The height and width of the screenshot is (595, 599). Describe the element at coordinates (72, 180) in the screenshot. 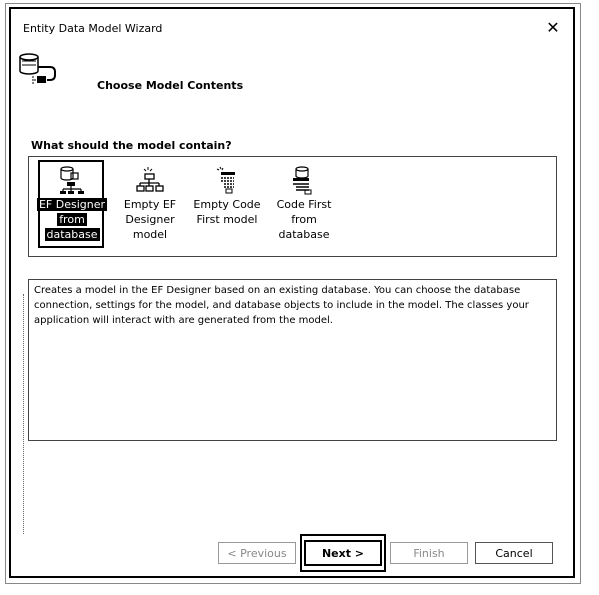

I see `ef-designer-from-database-icon` at that location.